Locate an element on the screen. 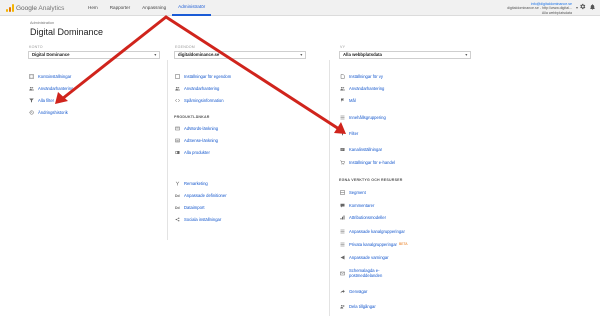 The width and height of the screenshot is (600, 317). attribution-models-link: Attributionsmodeller is located at coordinates (362, 217).